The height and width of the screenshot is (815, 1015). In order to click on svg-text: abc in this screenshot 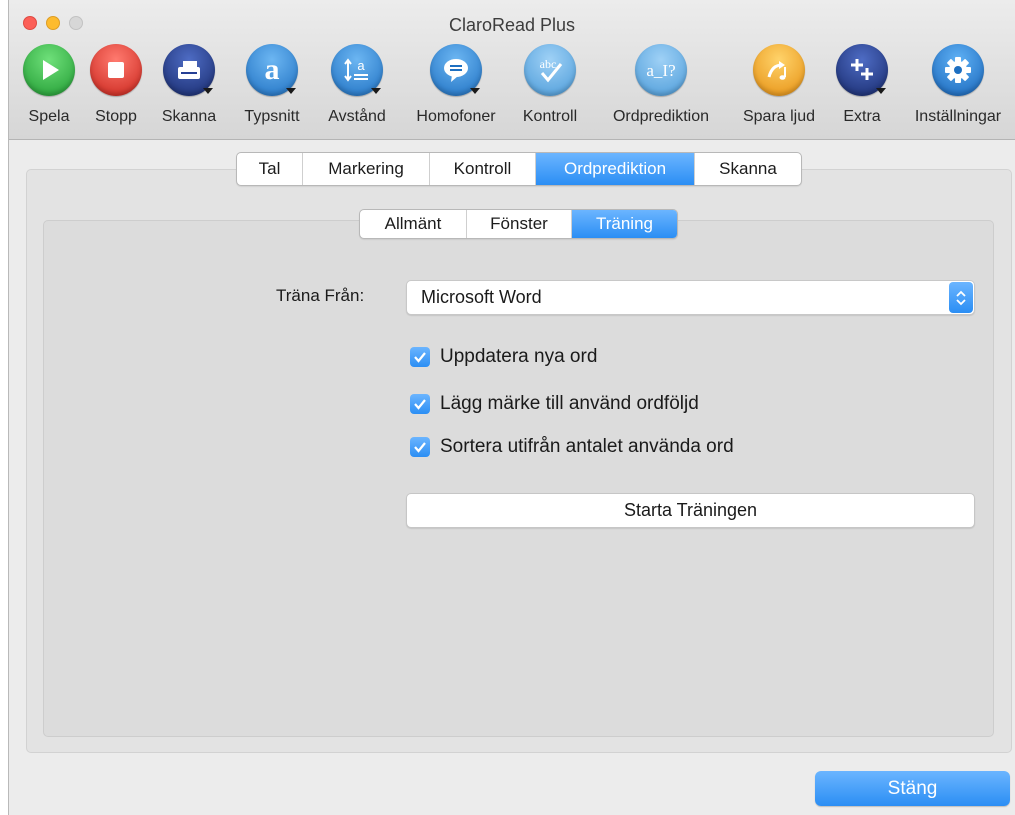, I will do `click(548, 64)`.